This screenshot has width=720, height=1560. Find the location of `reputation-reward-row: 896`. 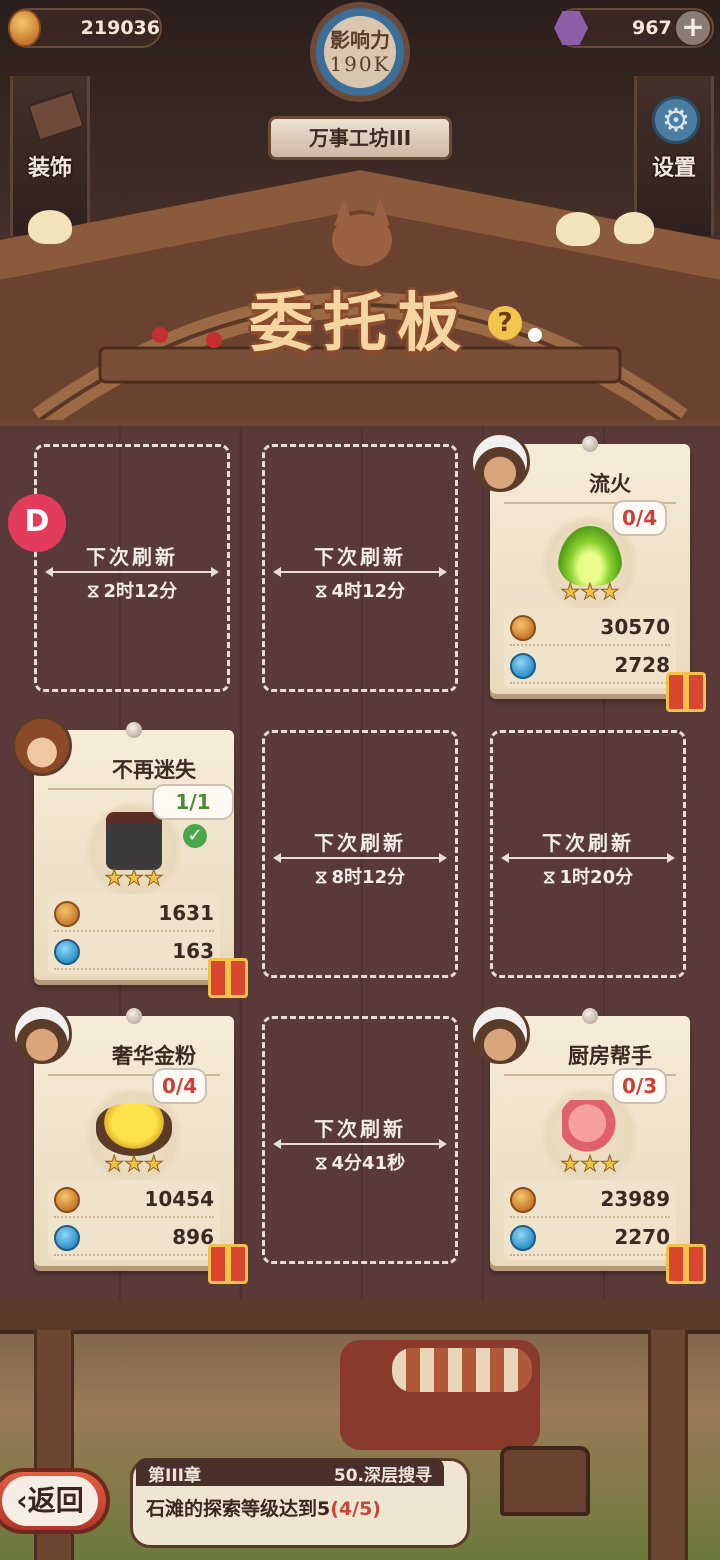

reputation-reward-row: 896 is located at coordinates (134, 1238).